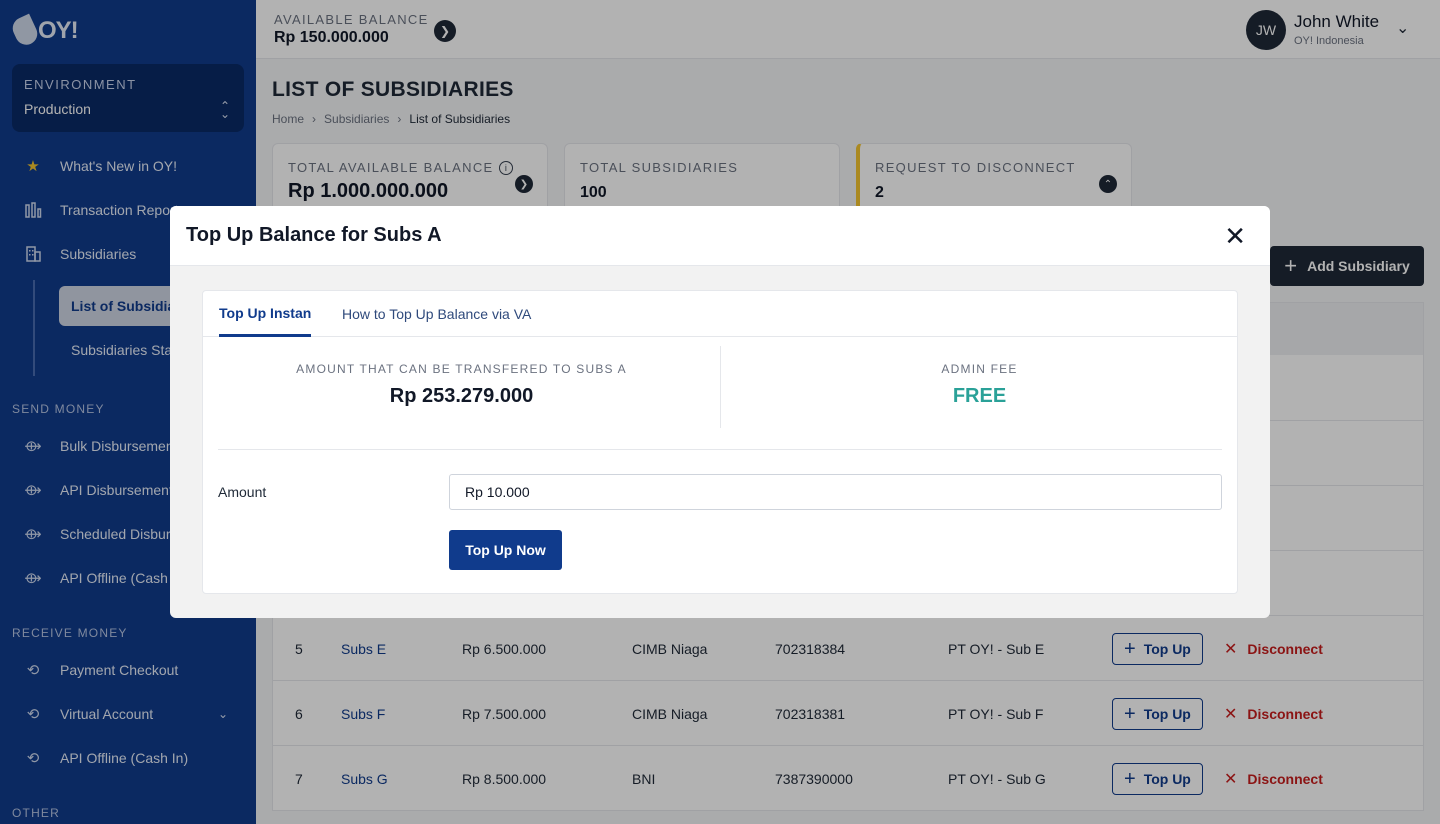  Describe the element at coordinates (505, 550) in the screenshot. I see `top-up-now-button: Top Up Now` at that location.